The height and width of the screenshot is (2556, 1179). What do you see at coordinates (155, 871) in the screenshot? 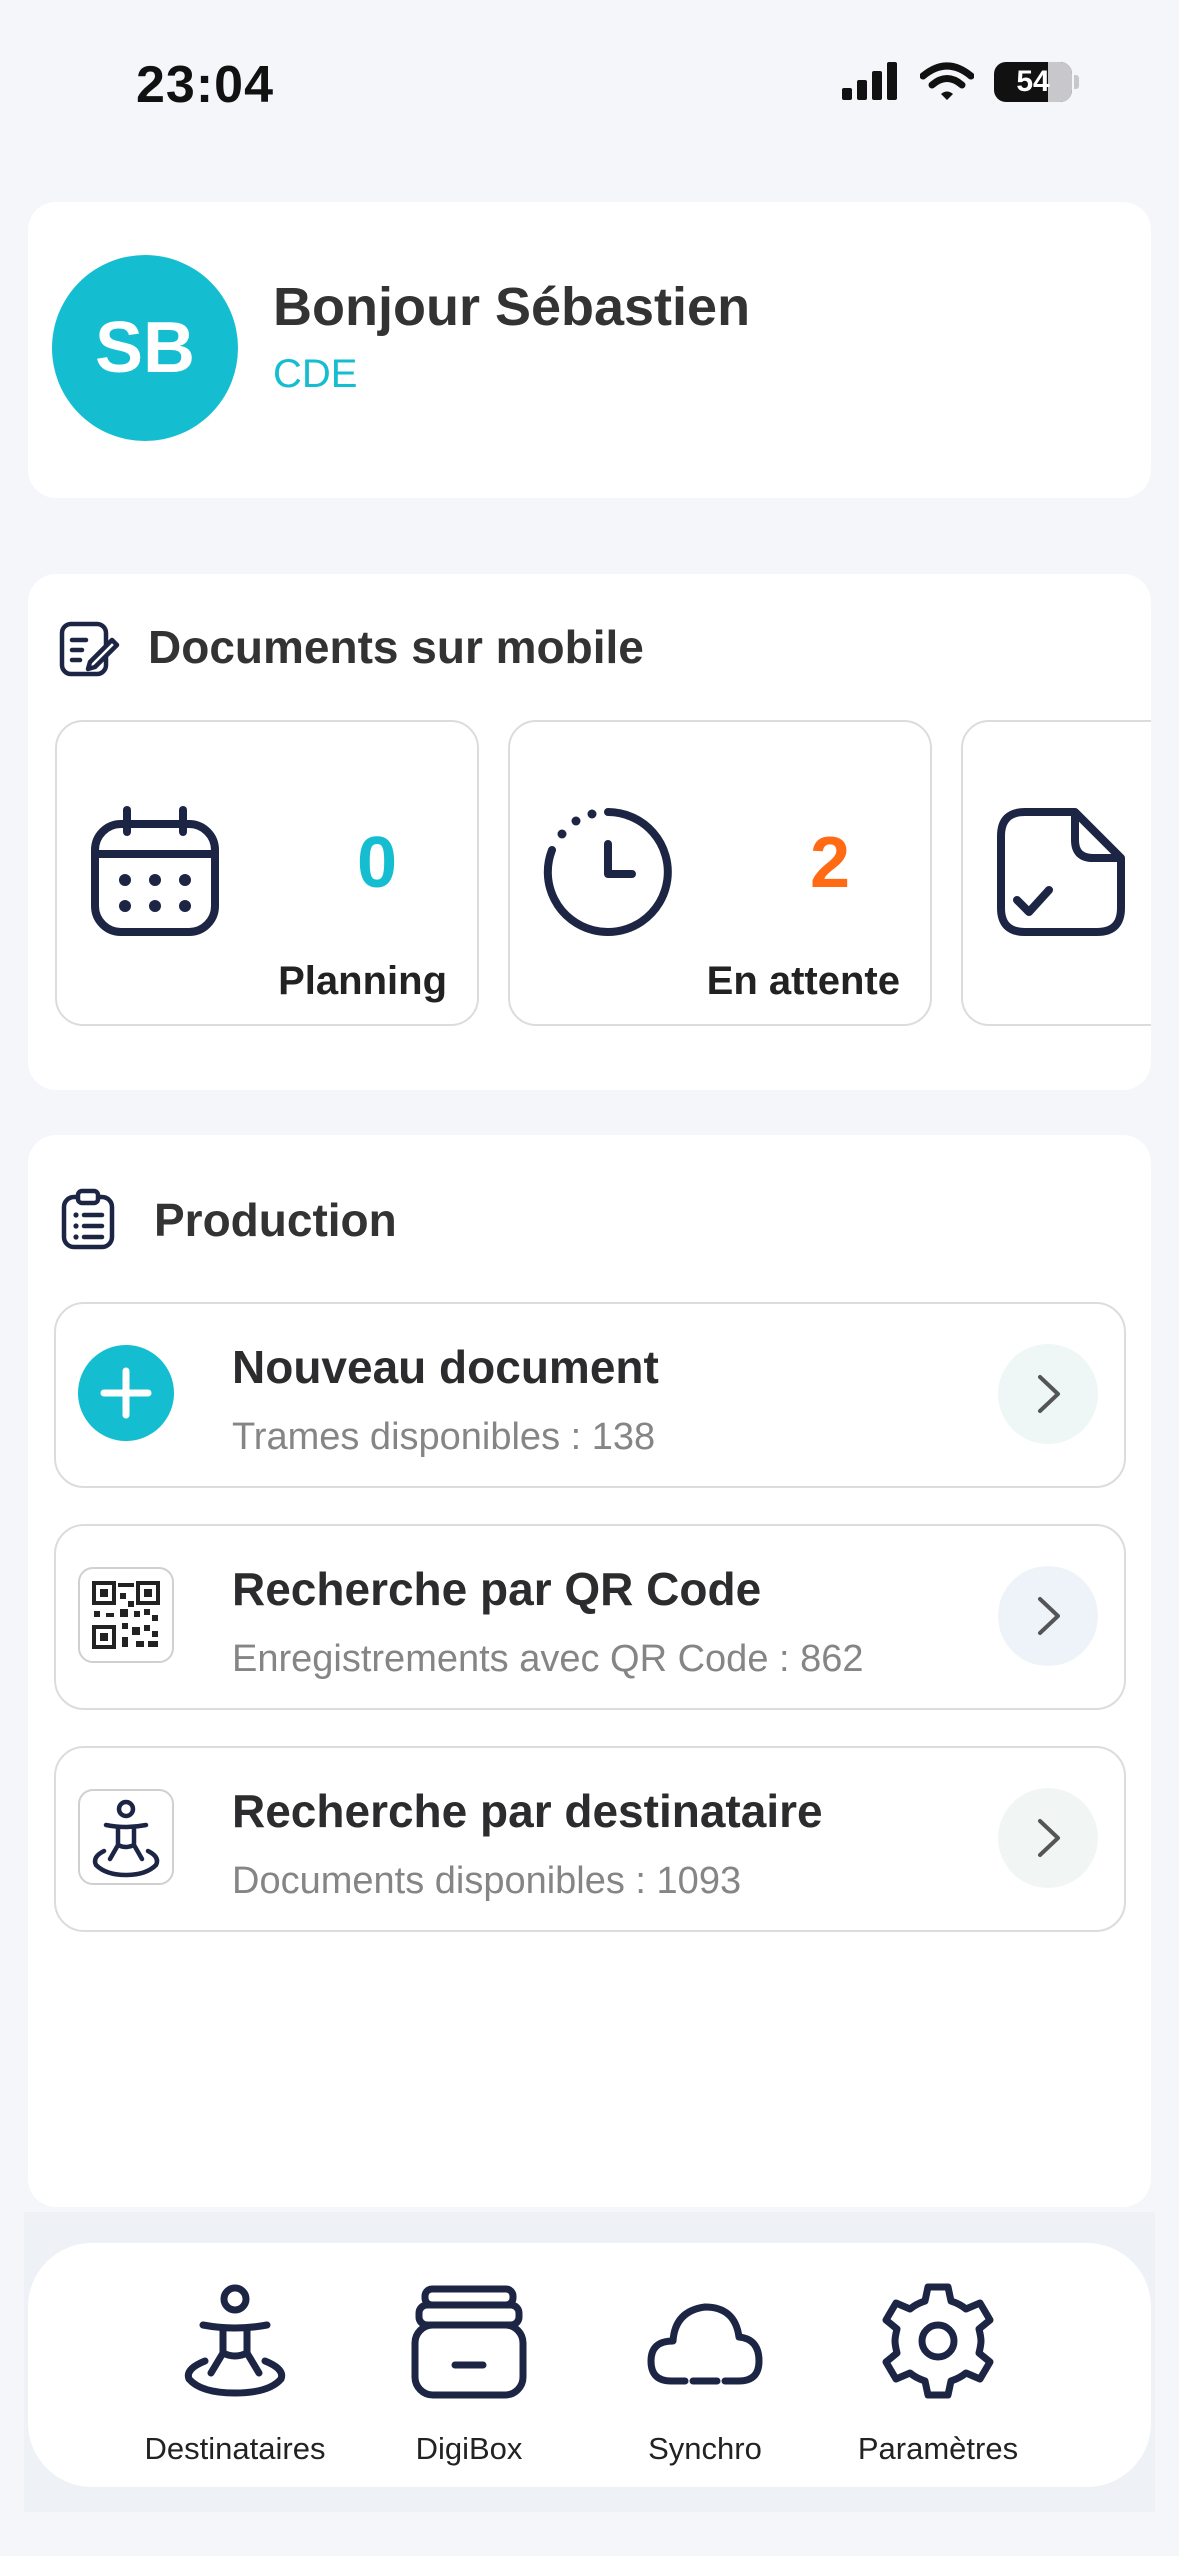
I see `calendar-icon` at bounding box center [155, 871].